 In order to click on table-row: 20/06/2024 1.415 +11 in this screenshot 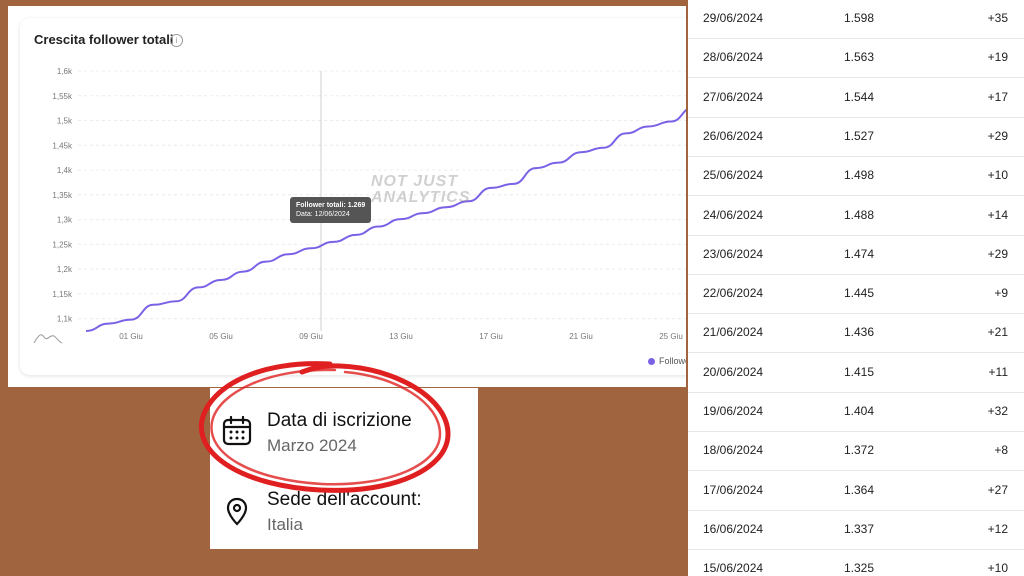, I will do `click(856, 373)`.